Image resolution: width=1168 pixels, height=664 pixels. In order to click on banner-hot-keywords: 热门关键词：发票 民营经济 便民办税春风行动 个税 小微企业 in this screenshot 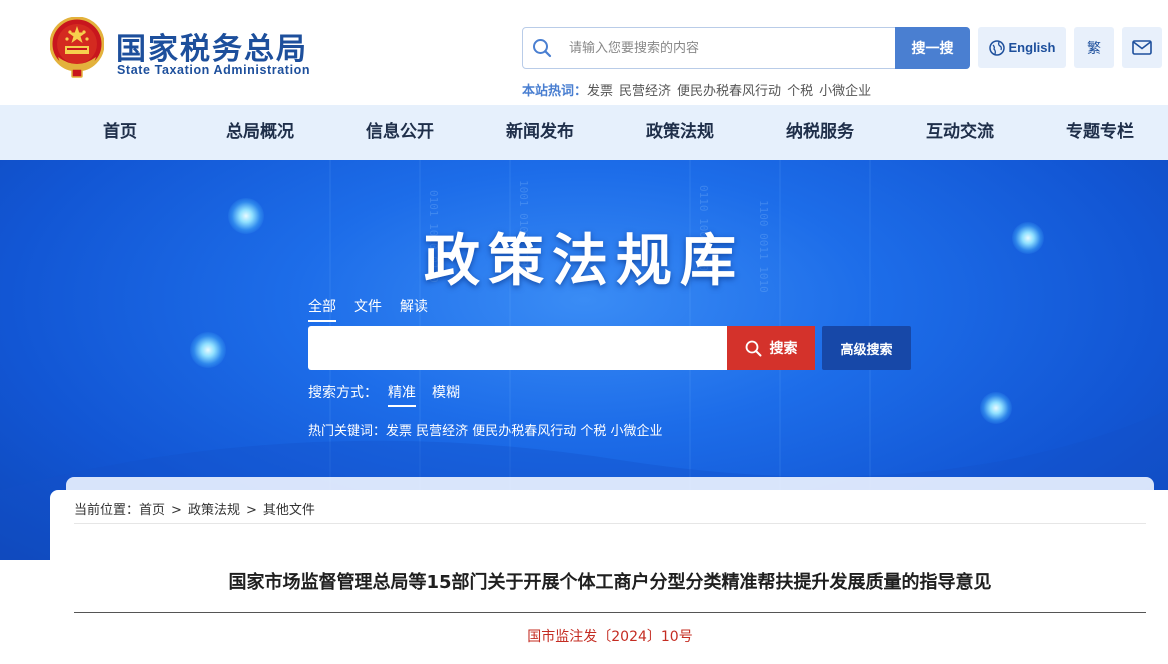, I will do `click(485, 429)`.